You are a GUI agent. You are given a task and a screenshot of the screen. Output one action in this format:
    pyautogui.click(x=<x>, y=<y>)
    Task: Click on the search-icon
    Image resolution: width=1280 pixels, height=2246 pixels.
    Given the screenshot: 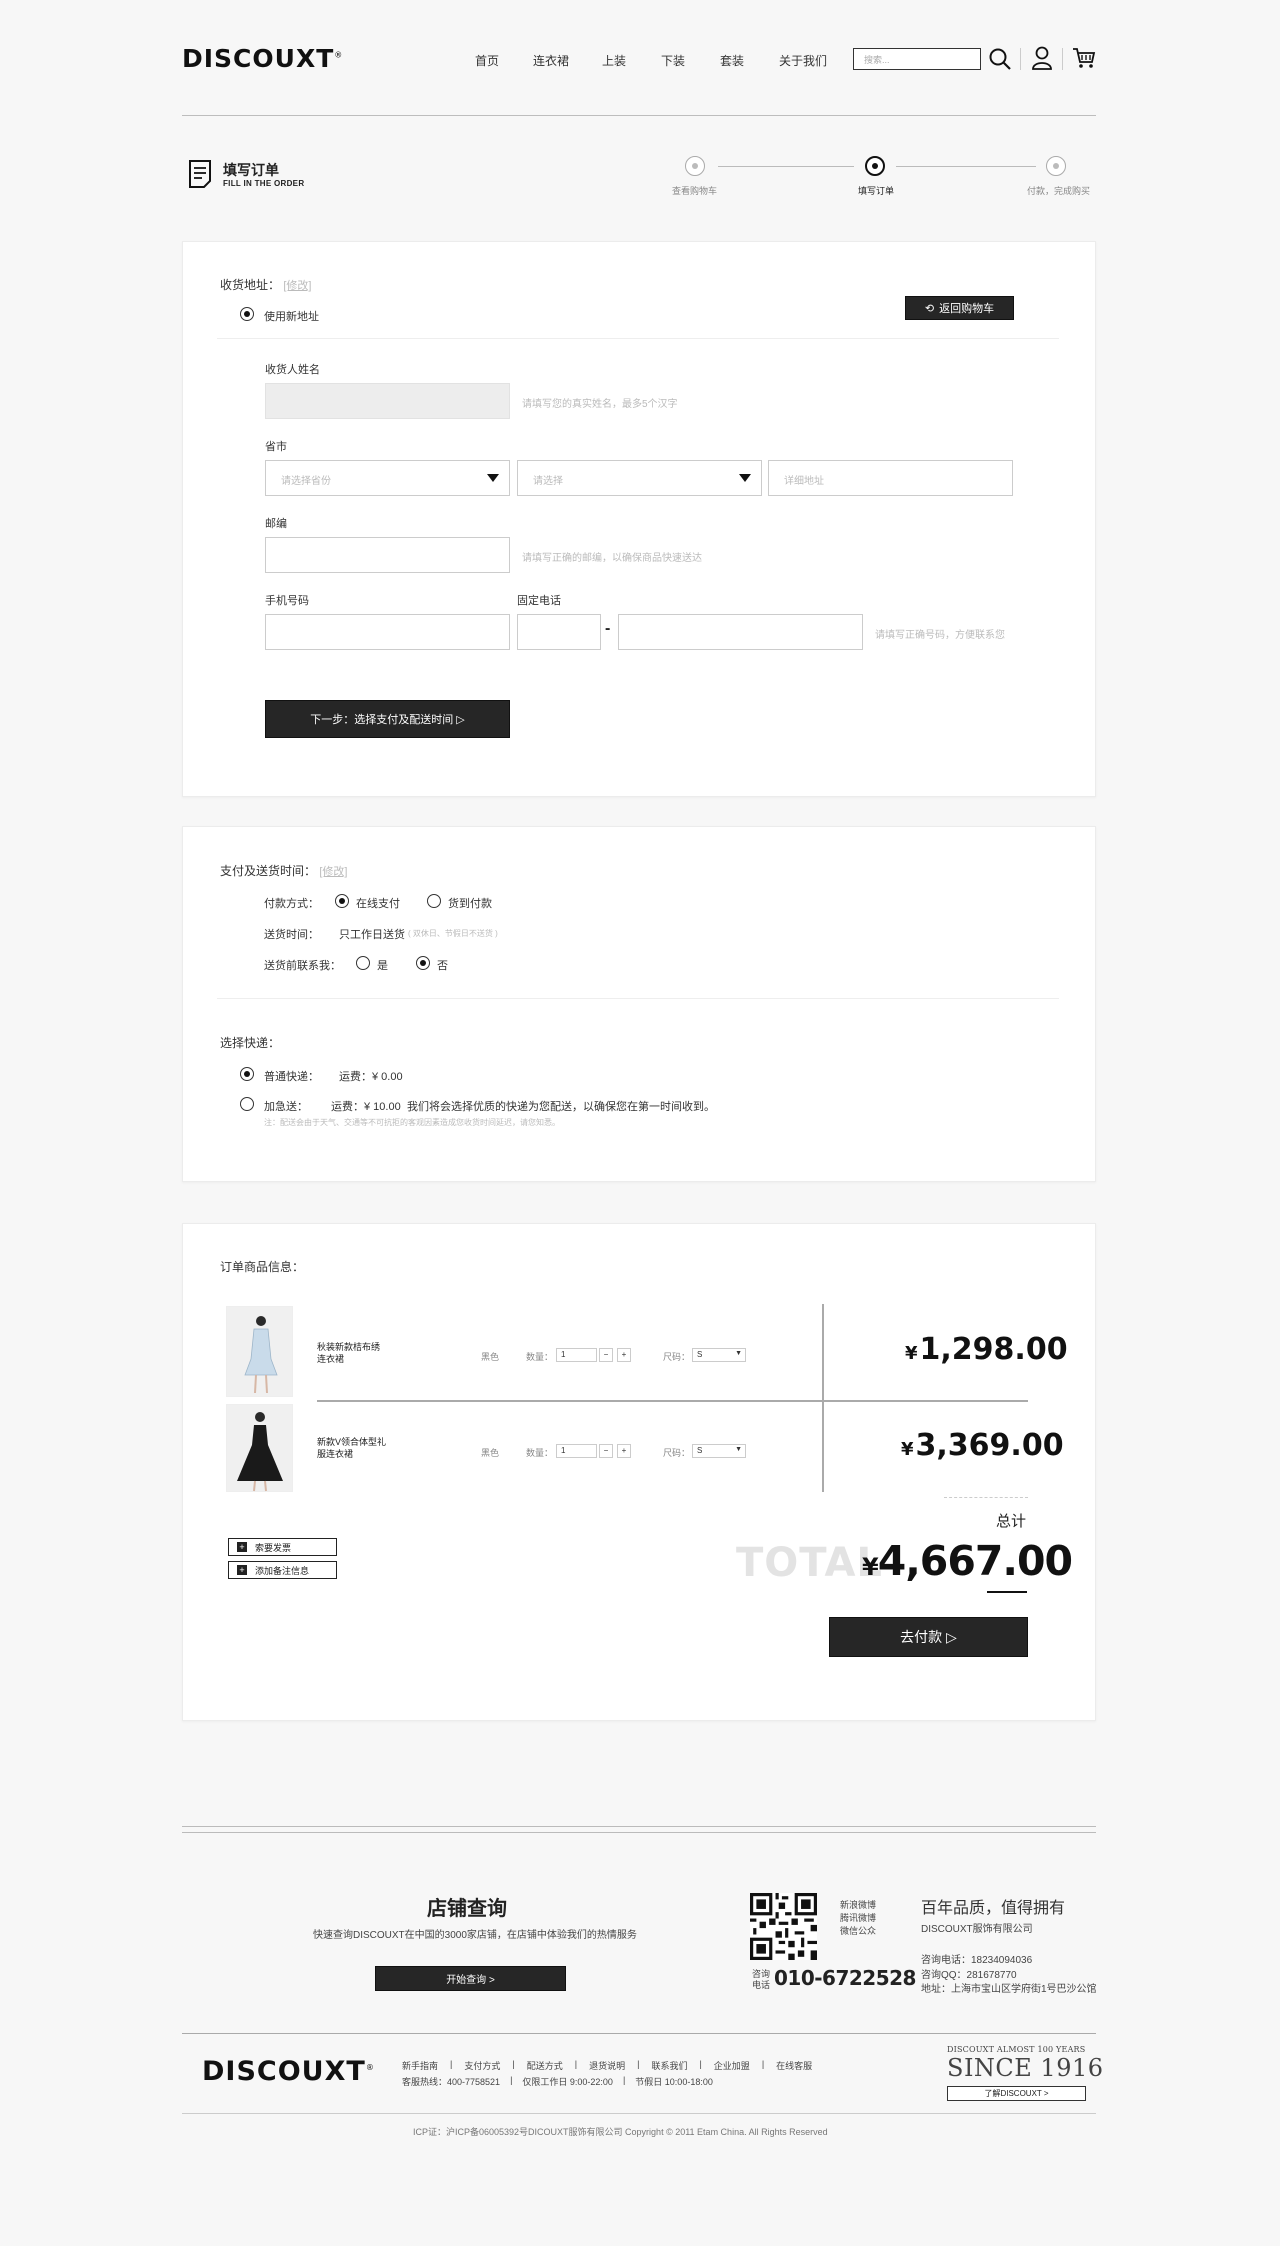 What is the action you would take?
    pyautogui.click(x=1000, y=59)
    